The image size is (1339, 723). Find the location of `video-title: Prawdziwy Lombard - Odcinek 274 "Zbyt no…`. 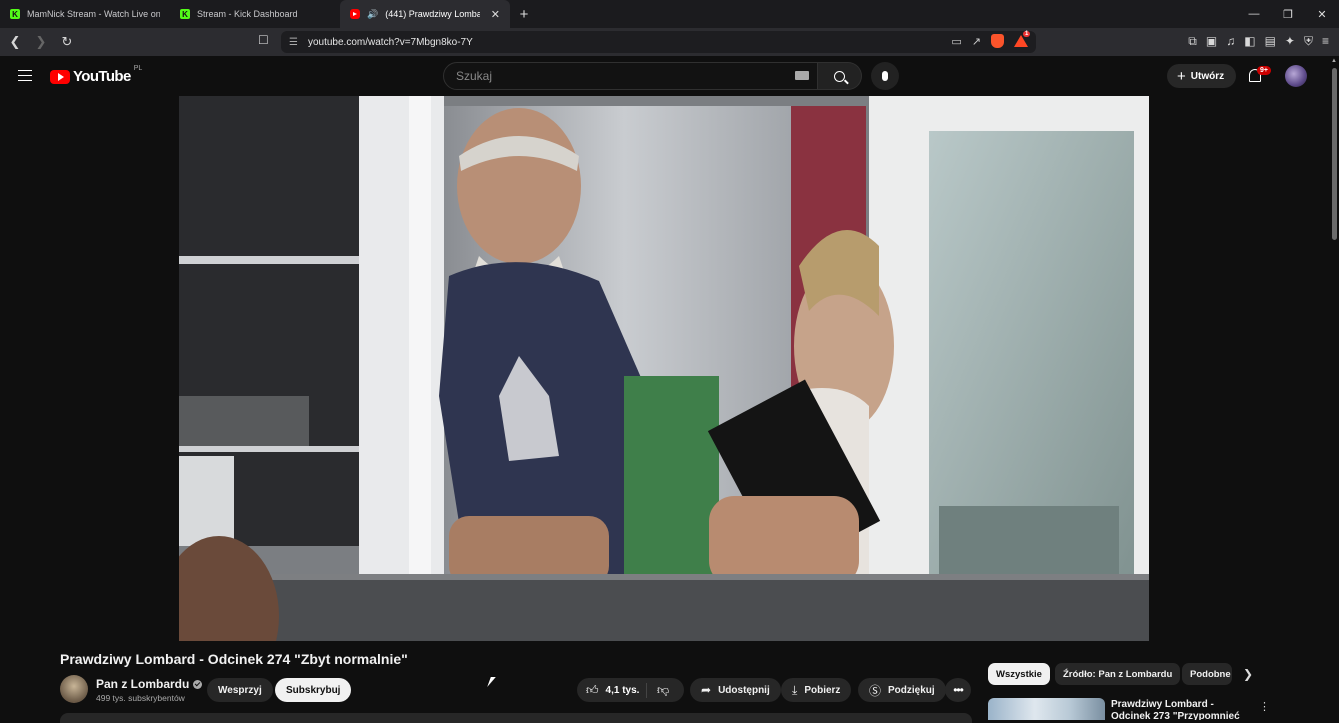

video-title: Prawdziwy Lombard - Odcinek 274 "Zbyt no… is located at coordinates (234, 659).